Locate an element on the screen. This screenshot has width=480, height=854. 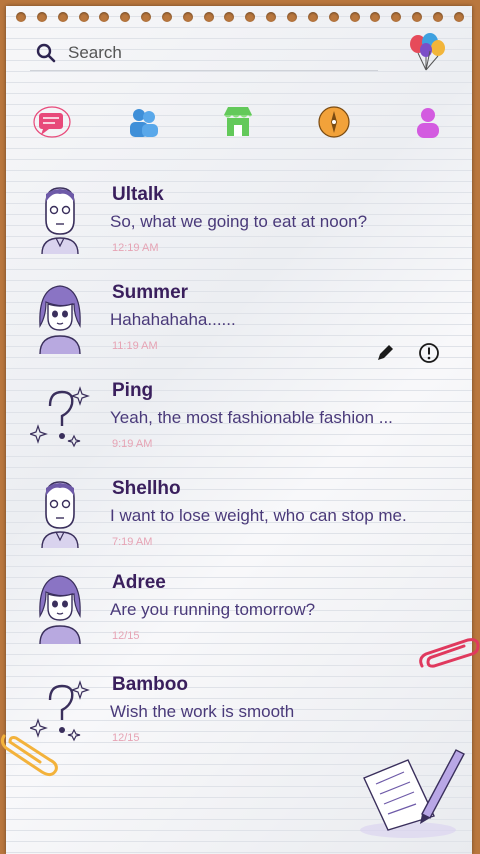
people-icon is located at coordinates (144, 123).